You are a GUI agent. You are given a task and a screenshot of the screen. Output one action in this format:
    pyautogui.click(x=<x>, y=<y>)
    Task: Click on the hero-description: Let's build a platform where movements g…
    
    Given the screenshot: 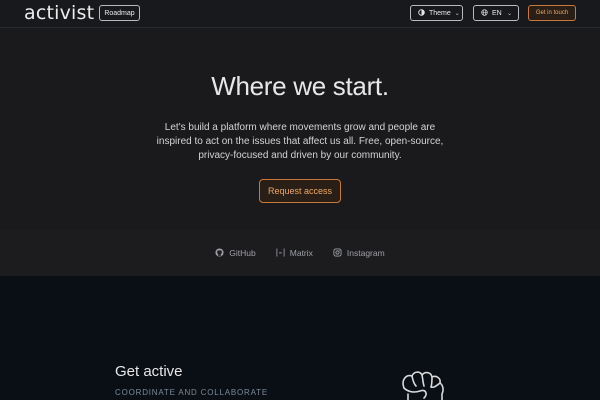 What is the action you would take?
    pyautogui.click(x=300, y=141)
    